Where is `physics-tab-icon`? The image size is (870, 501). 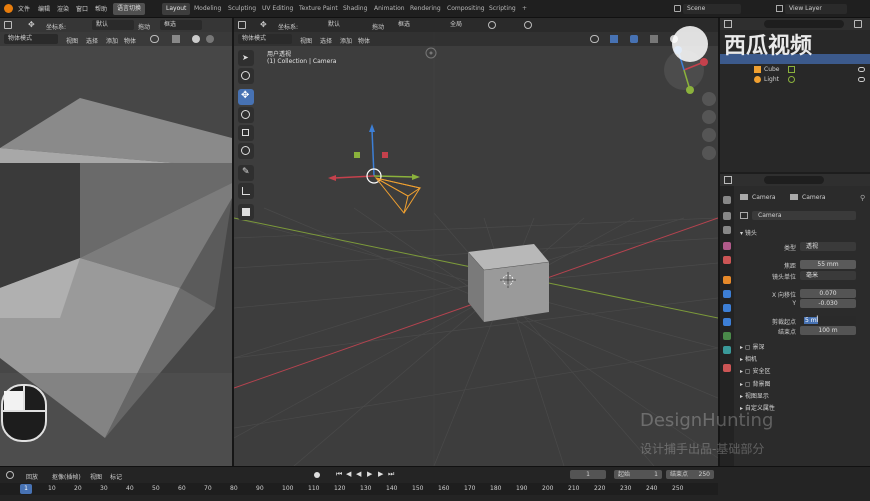
physics-tab-icon is located at coordinates (727, 322).